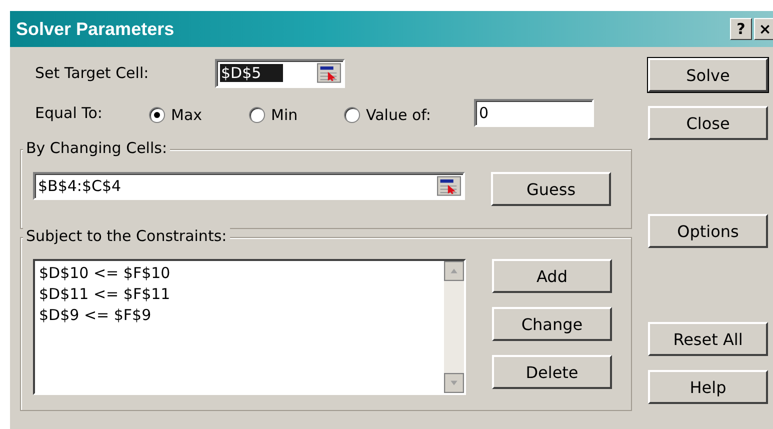 This screenshot has width=773, height=429. Describe the element at coordinates (296, 115) in the screenshot. I see `radio-option: Min` at that location.